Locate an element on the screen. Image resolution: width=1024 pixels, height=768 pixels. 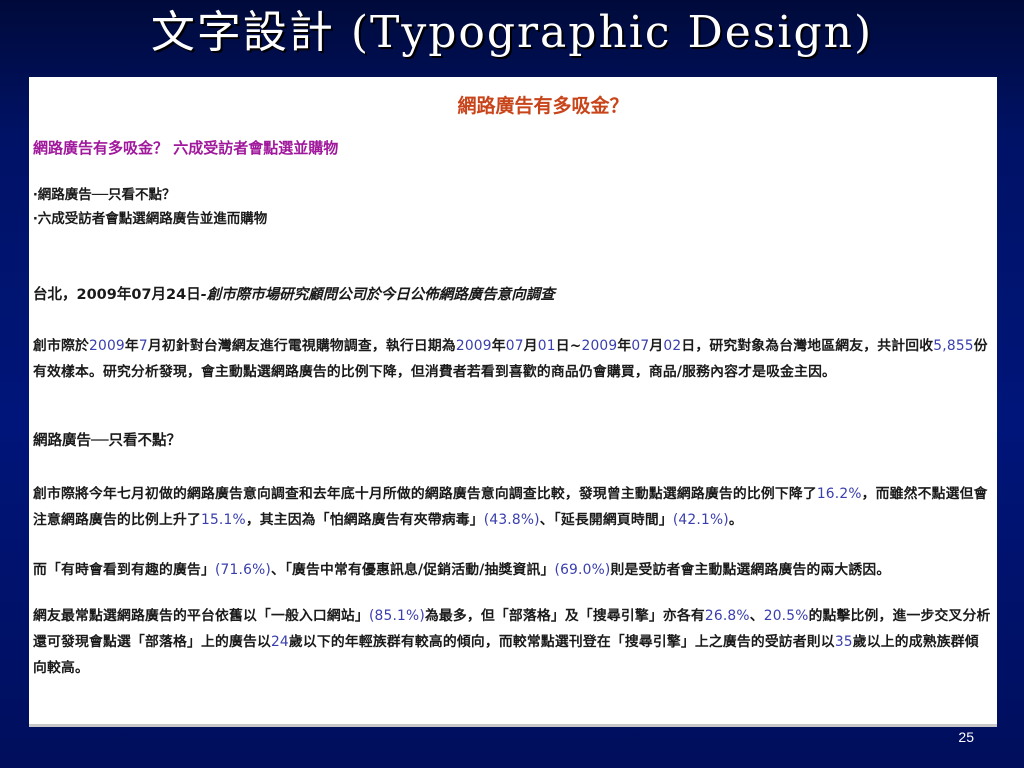
dateline-date: 2009年07月24日 is located at coordinates (138, 295).